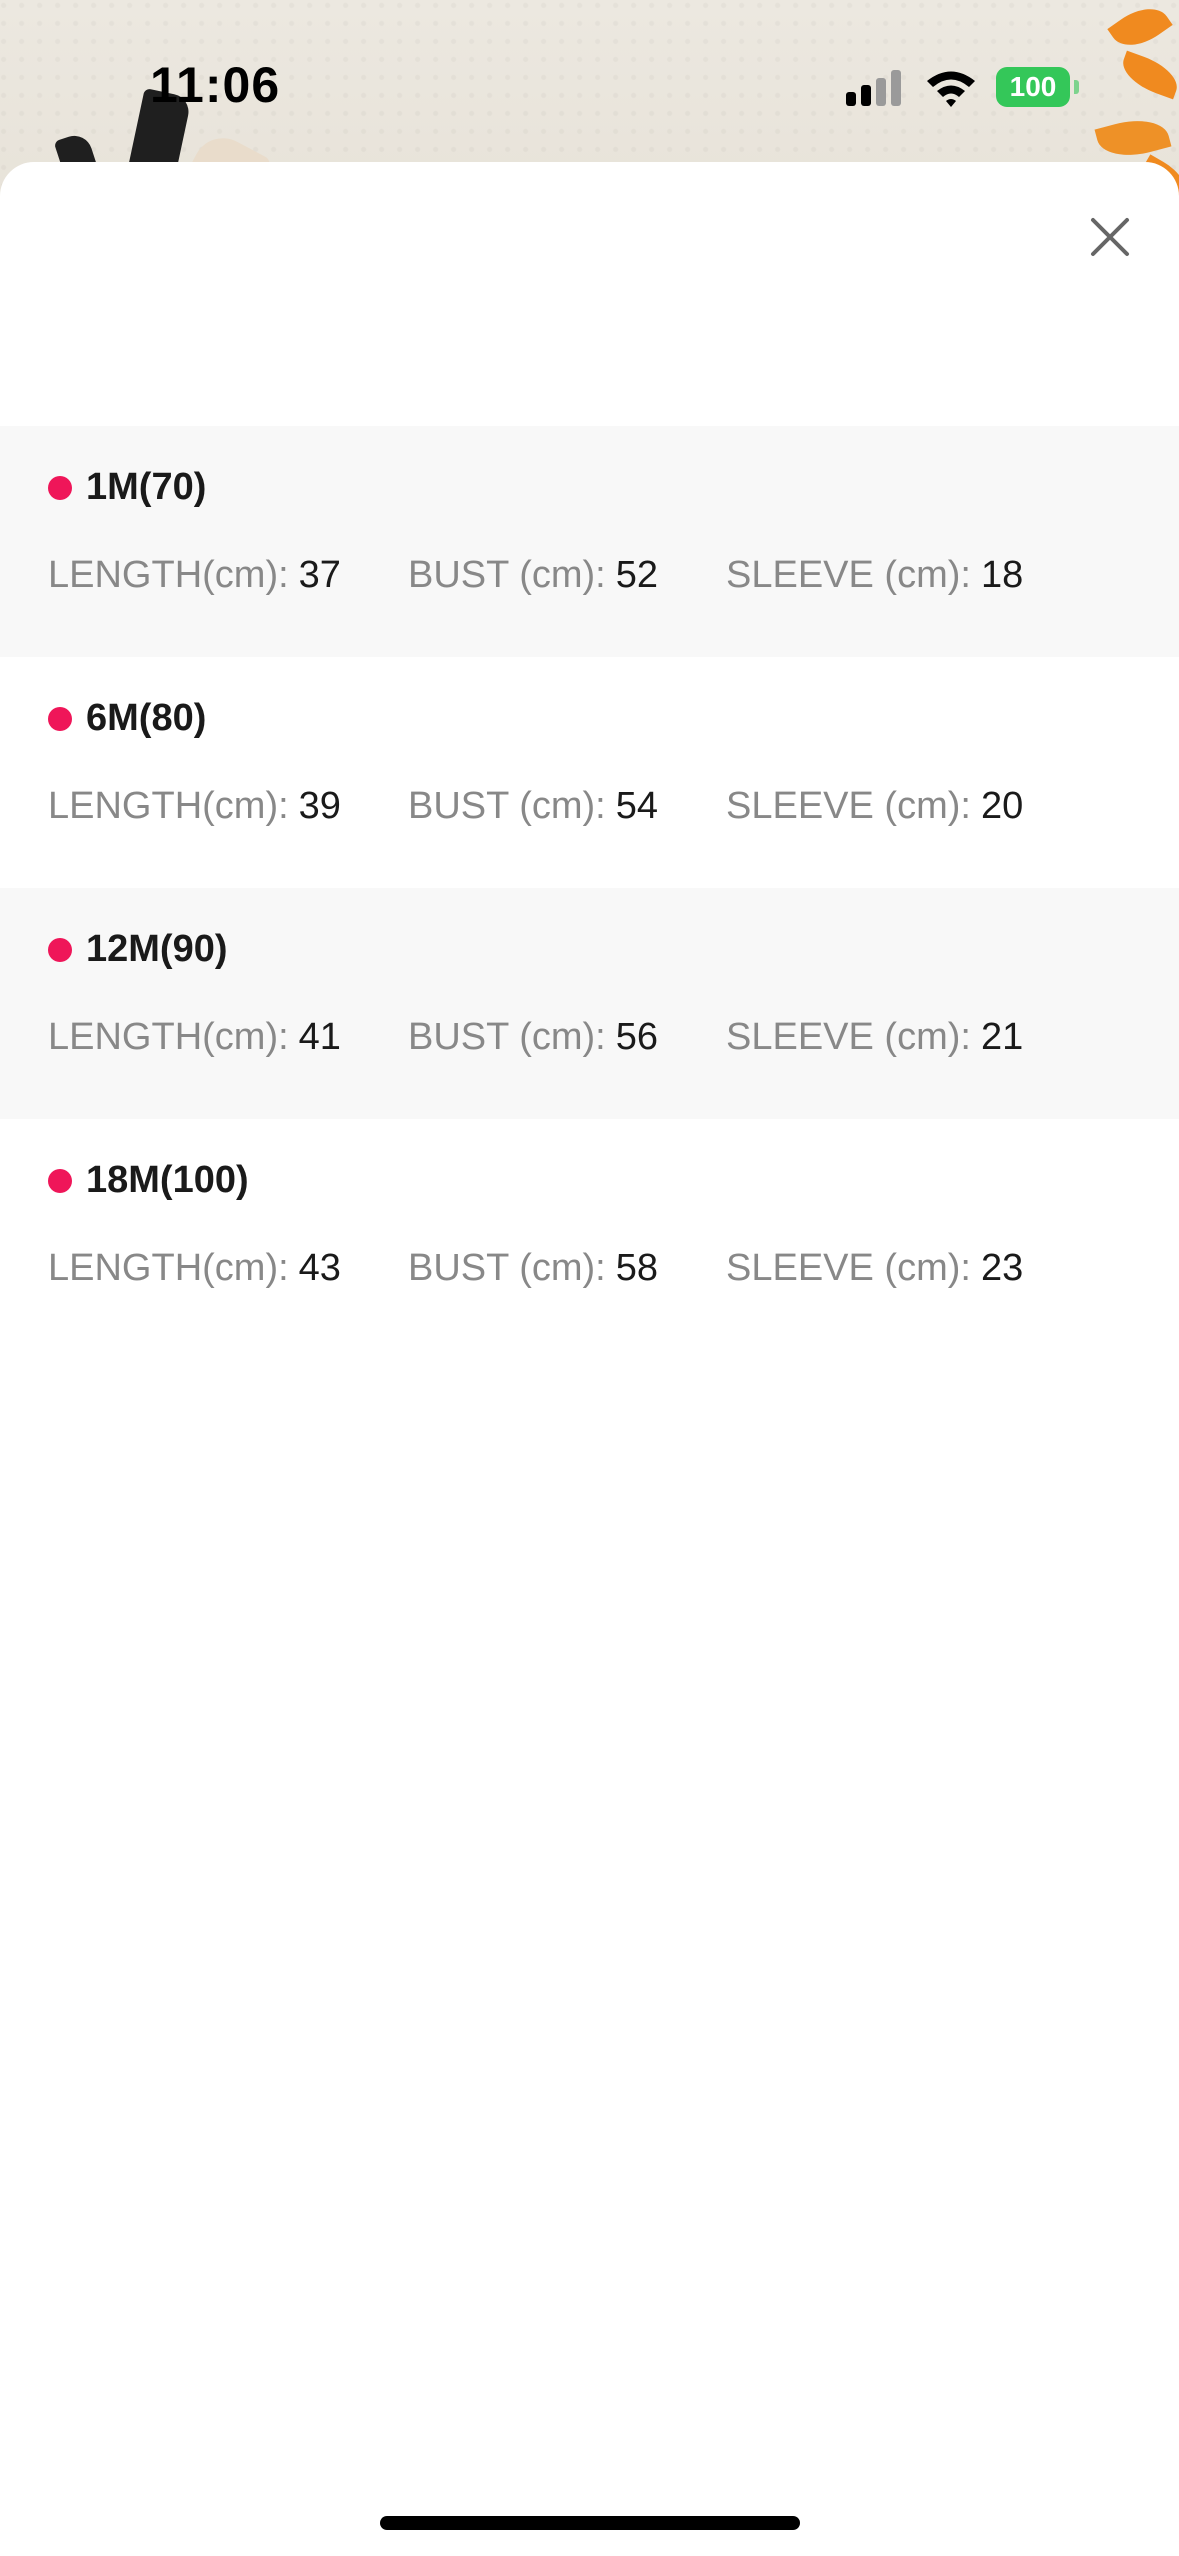 Image resolution: width=1179 pixels, height=2556 pixels. What do you see at coordinates (637, 806) in the screenshot?
I see `bust-value: 54` at bounding box center [637, 806].